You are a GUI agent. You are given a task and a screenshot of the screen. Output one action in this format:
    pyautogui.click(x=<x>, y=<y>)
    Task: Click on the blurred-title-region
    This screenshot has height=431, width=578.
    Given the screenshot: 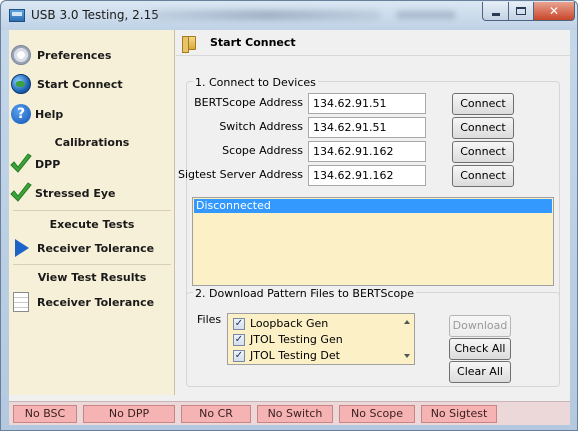 What is the action you would take?
    pyautogui.click(x=266, y=15)
    